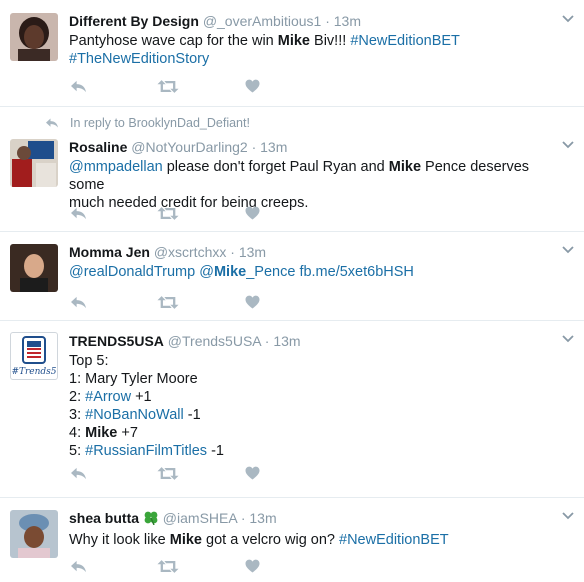 The image size is (584, 582). What do you see at coordinates (356, 272) in the screenshot?
I see `url-link: fb.me/5xet6bHSH` at bounding box center [356, 272].